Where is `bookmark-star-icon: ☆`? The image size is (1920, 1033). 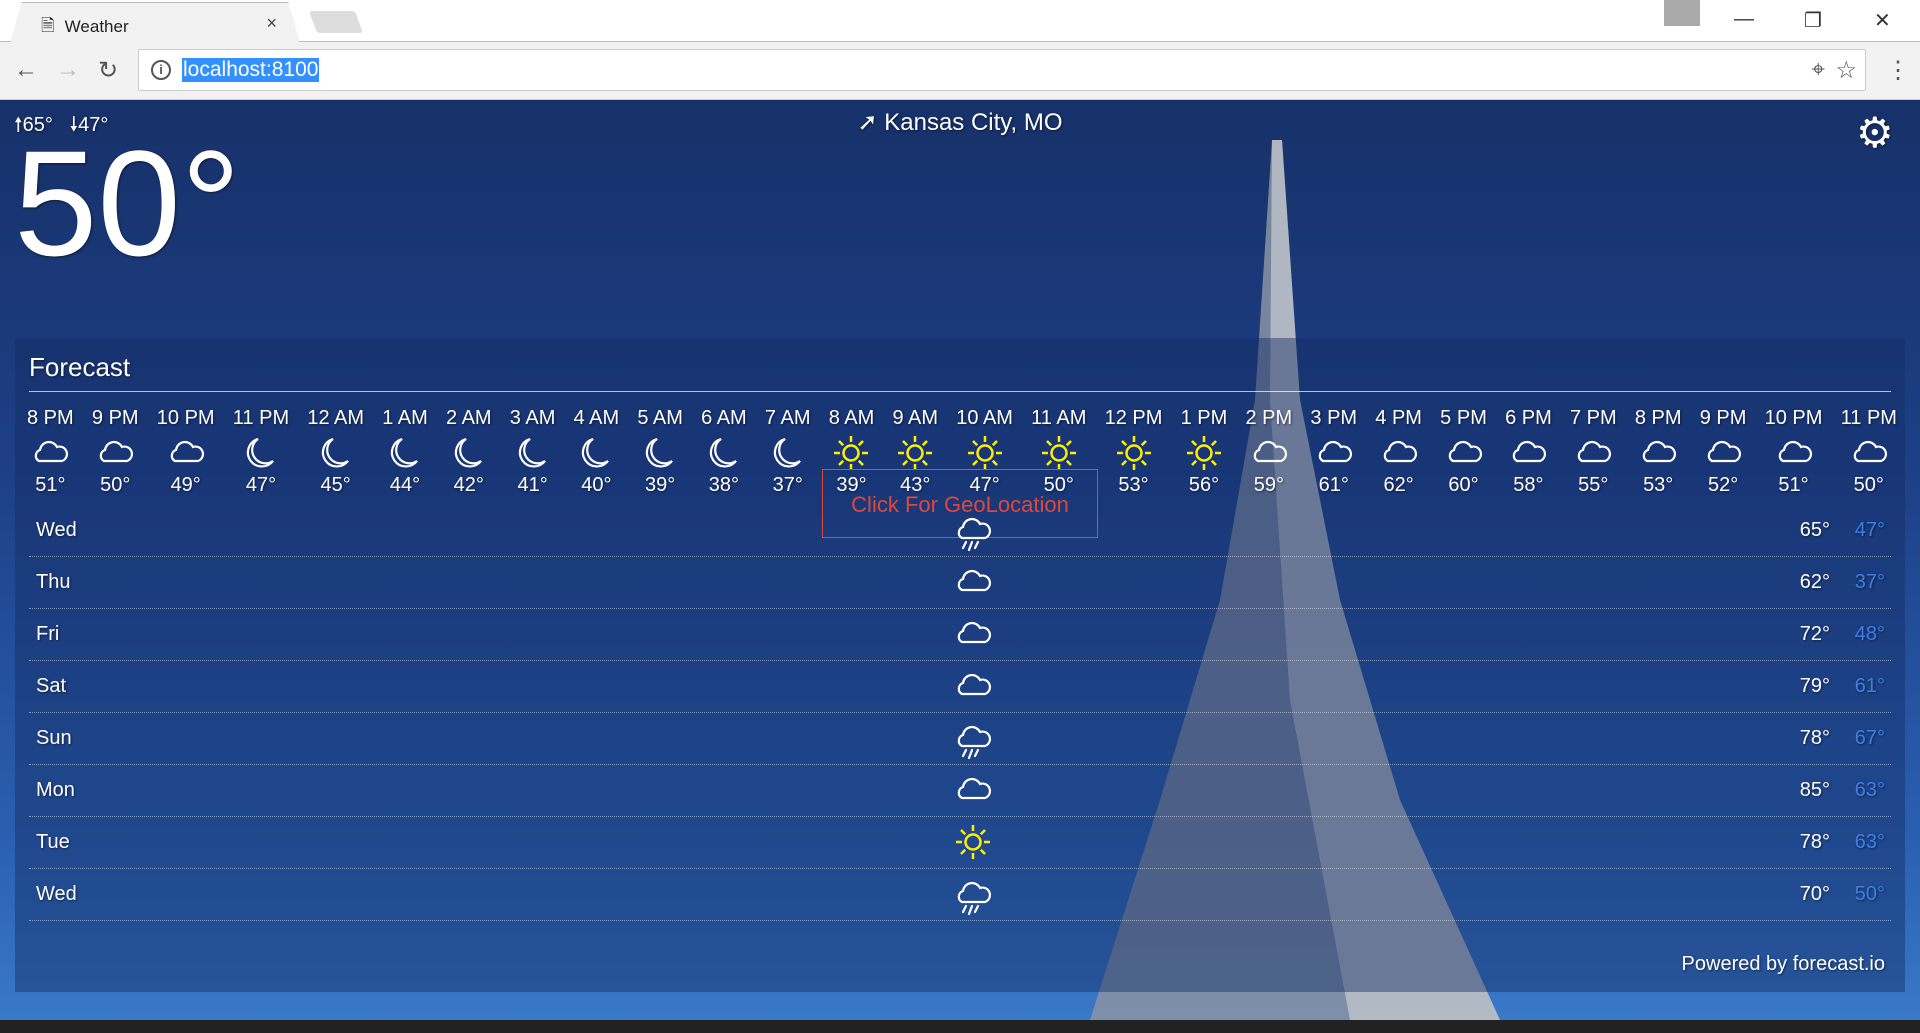 bookmark-star-icon: ☆ is located at coordinates (1846, 70).